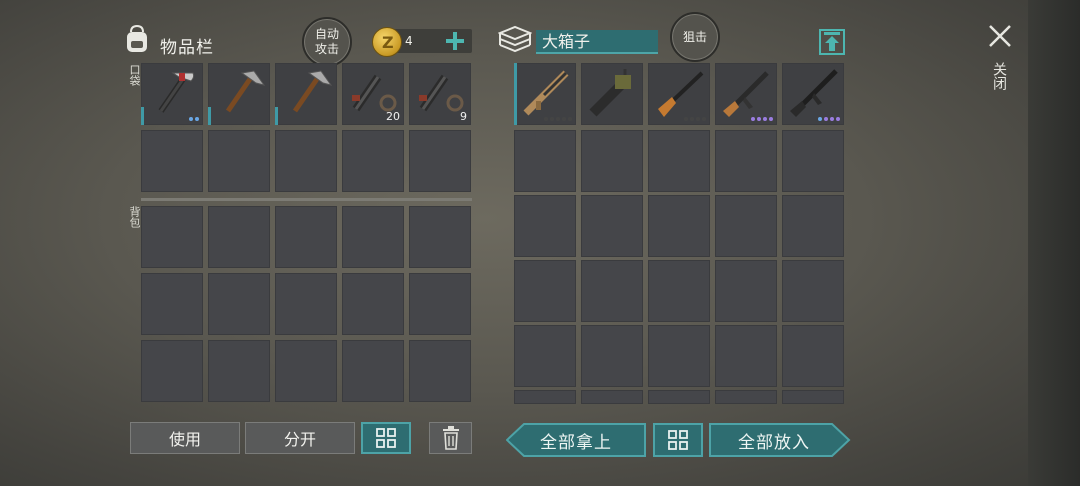 The height and width of the screenshot is (486, 1080). I want to click on backpack-label: 背包, so click(134, 217).